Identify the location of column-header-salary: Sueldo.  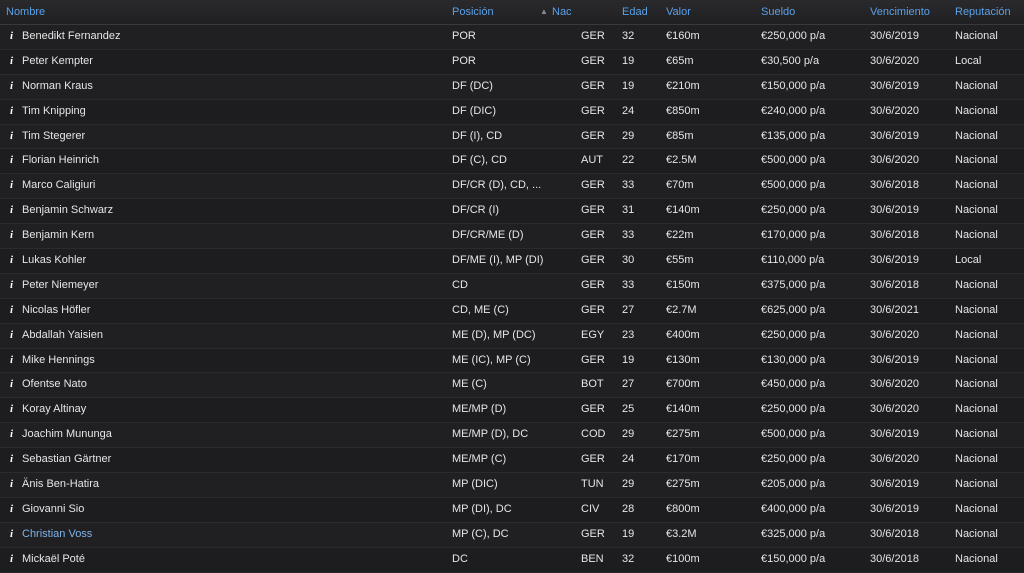
(778, 12).